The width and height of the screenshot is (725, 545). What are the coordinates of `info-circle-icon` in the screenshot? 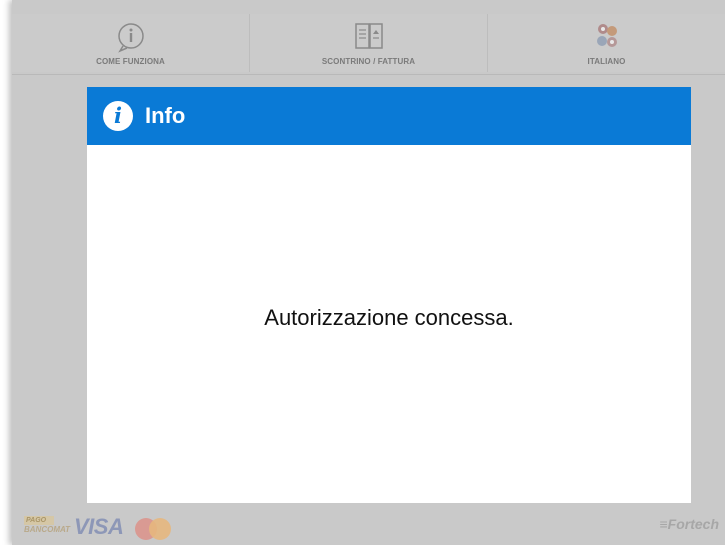 It's located at (130, 38).